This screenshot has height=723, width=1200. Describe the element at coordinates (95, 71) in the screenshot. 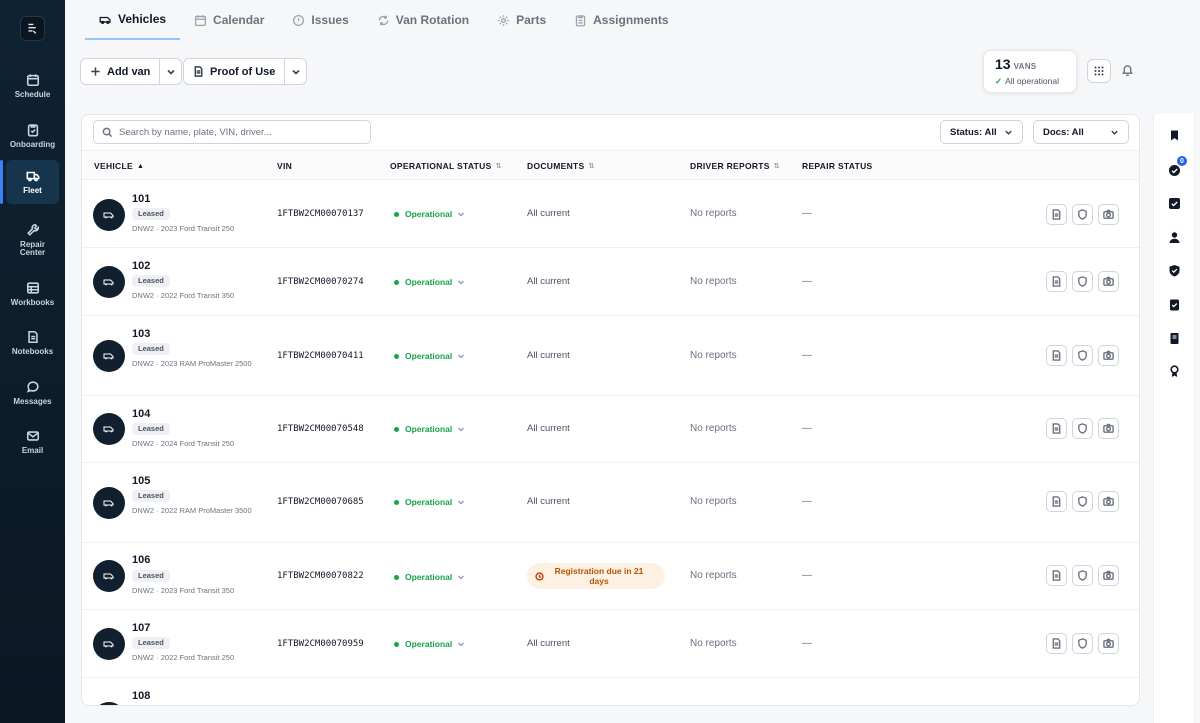

I see `plus-icon` at that location.